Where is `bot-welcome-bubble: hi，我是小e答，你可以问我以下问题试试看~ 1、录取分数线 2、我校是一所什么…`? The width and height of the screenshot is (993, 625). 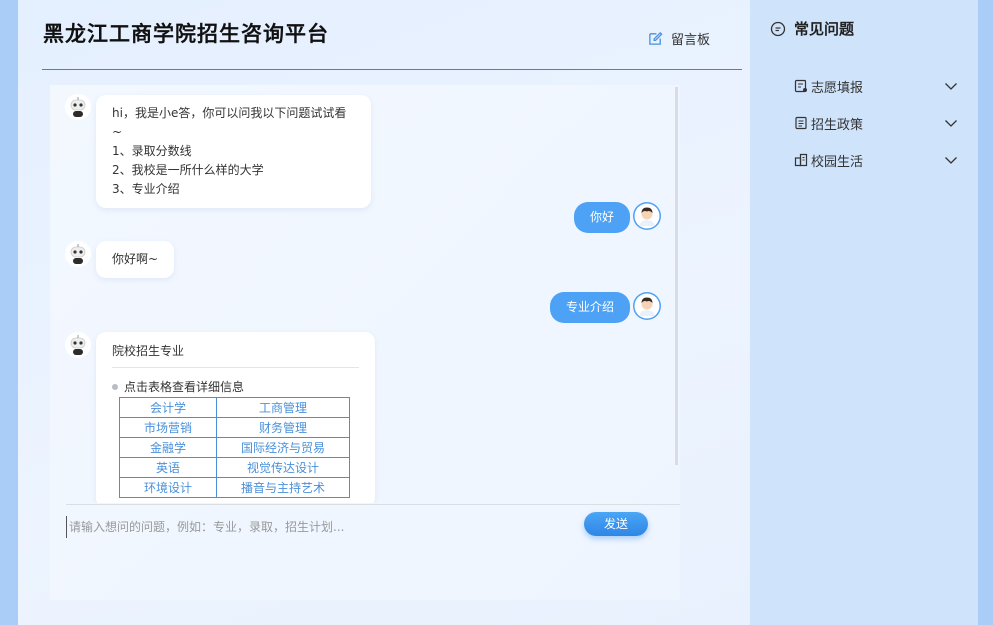
bot-welcome-bubble: hi，我是小e答，你可以问我以下问题试试看~ 1、录取分数线 2、我校是一所什么… is located at coordinates (233, 151).